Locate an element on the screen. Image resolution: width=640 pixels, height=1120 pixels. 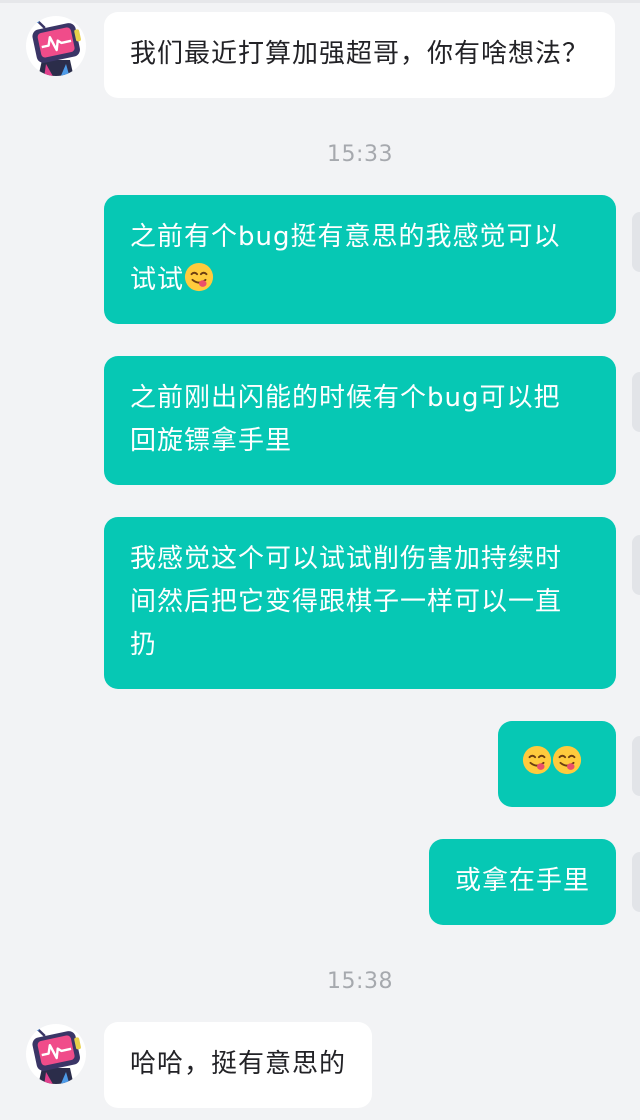
message-text-line-3: 扔 is located at coordinates (144, 645).